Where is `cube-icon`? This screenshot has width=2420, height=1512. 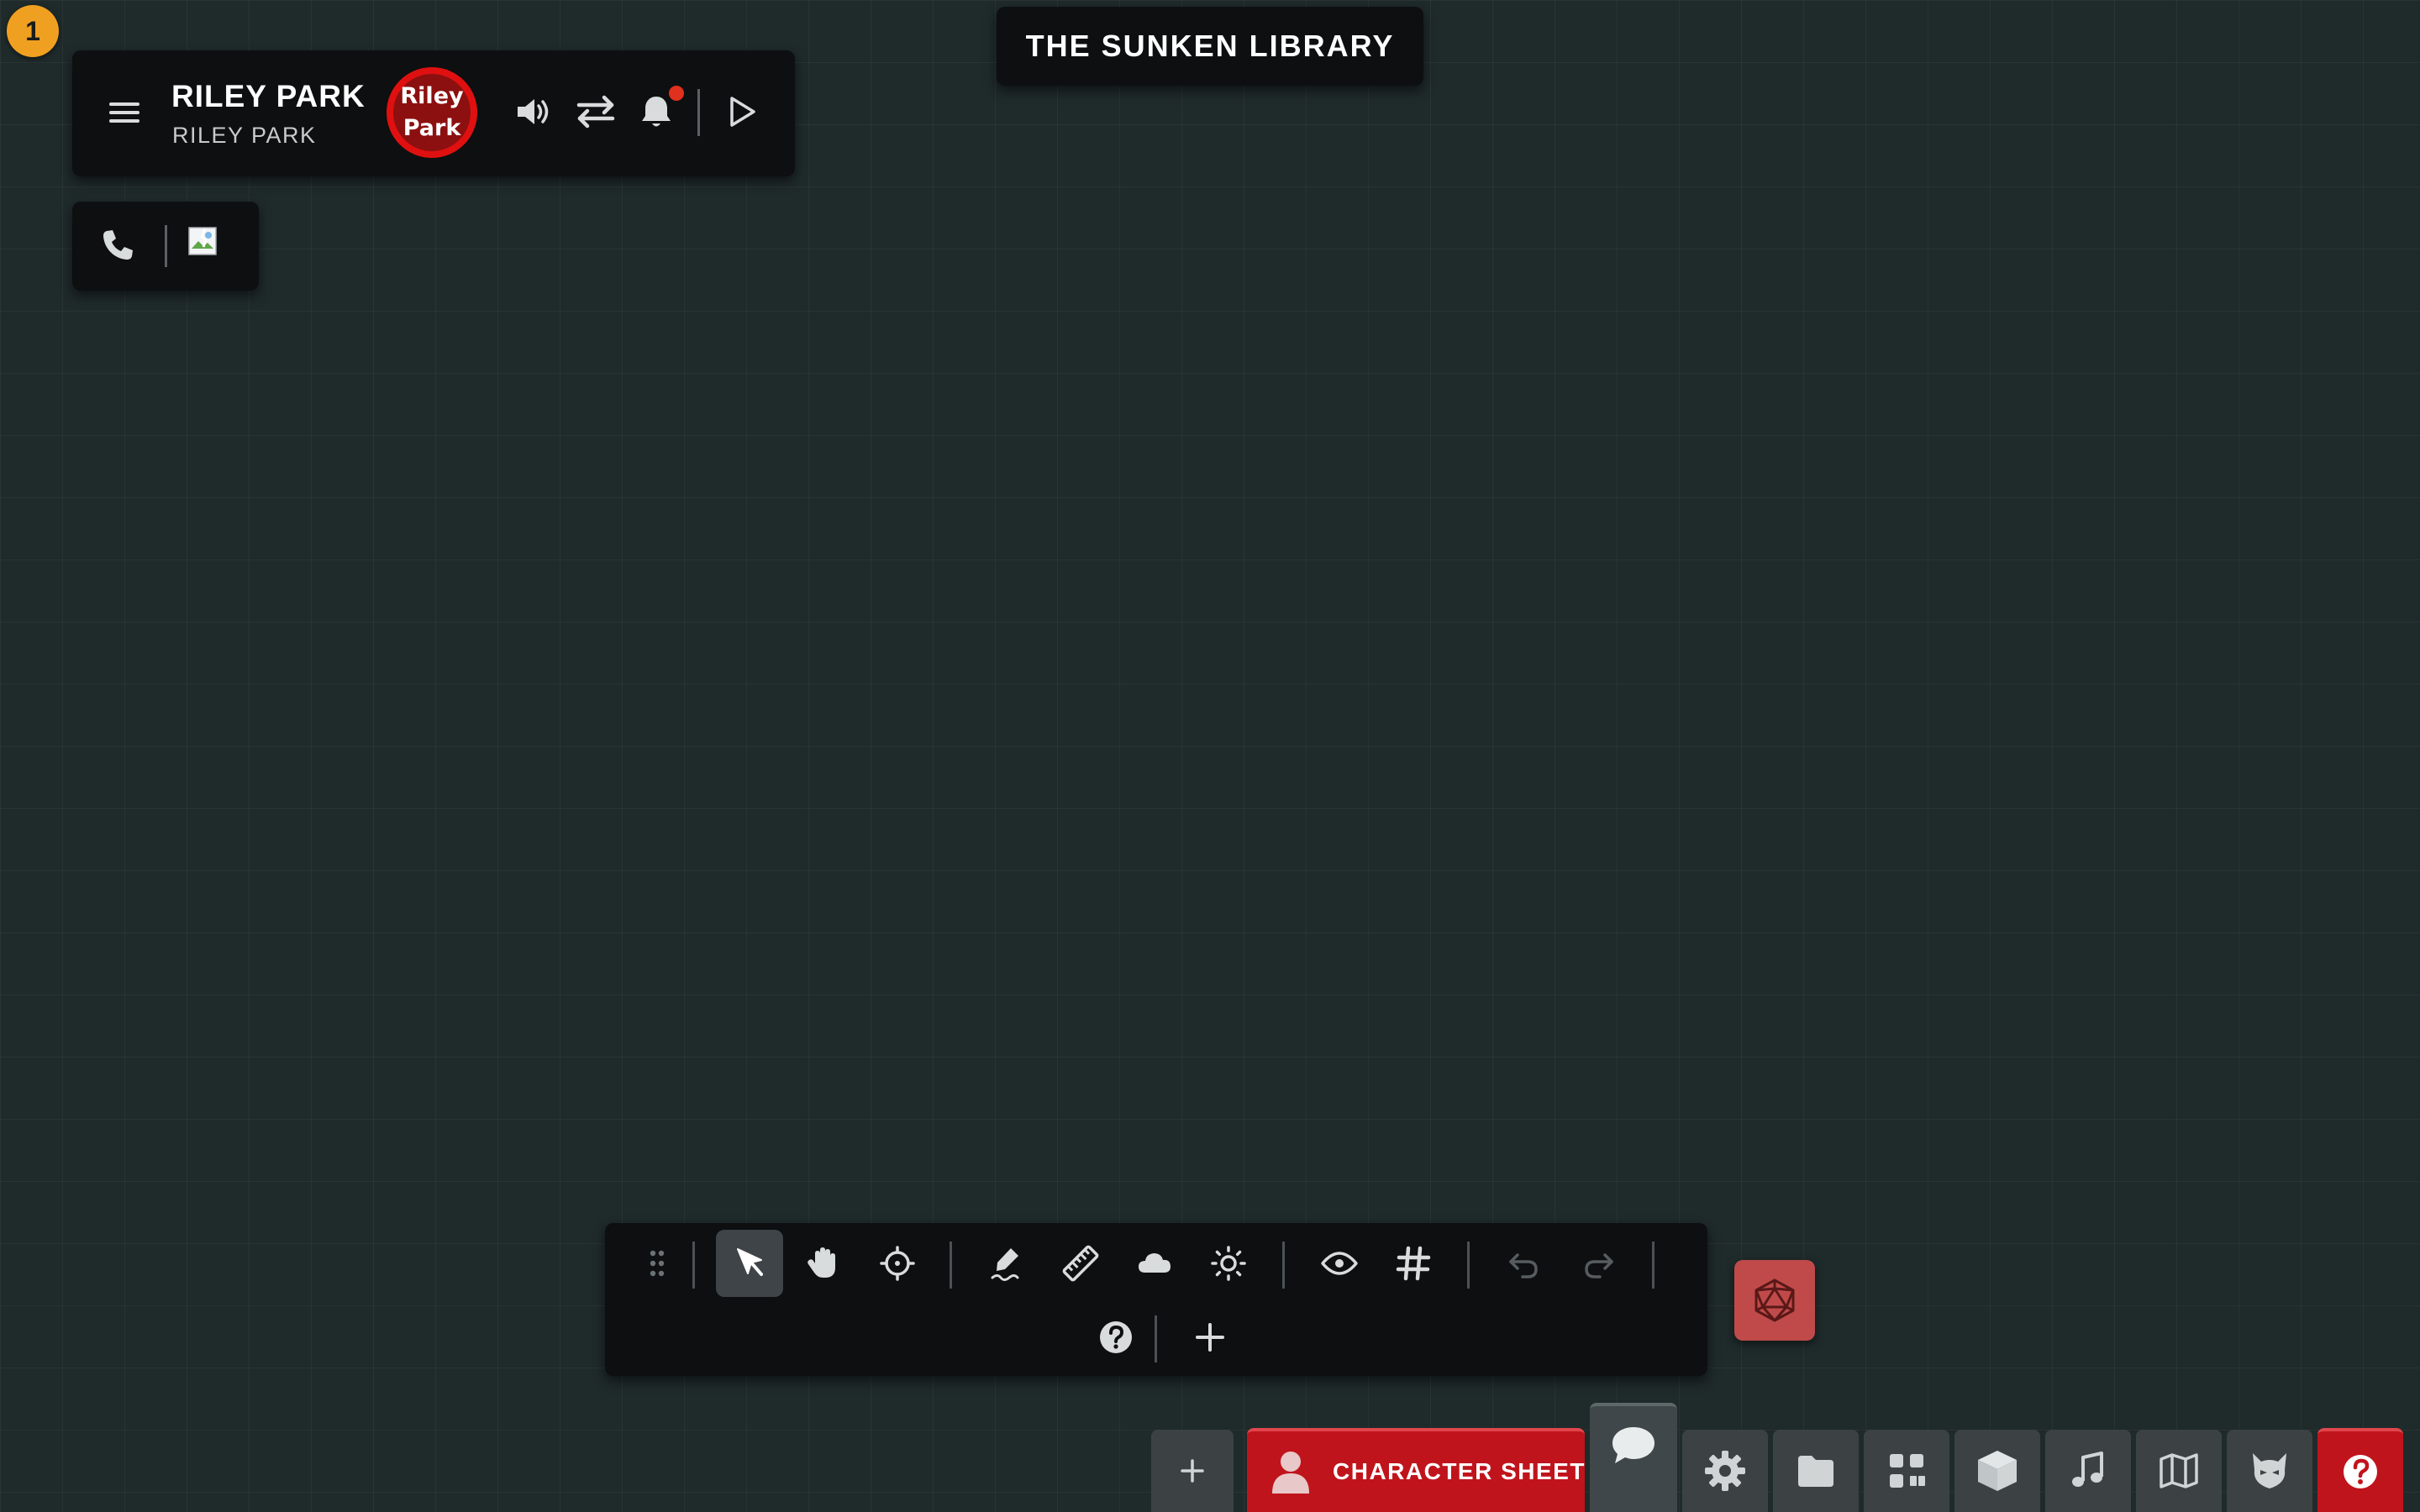
cube-icon is located at coordinates (1997, 1471).